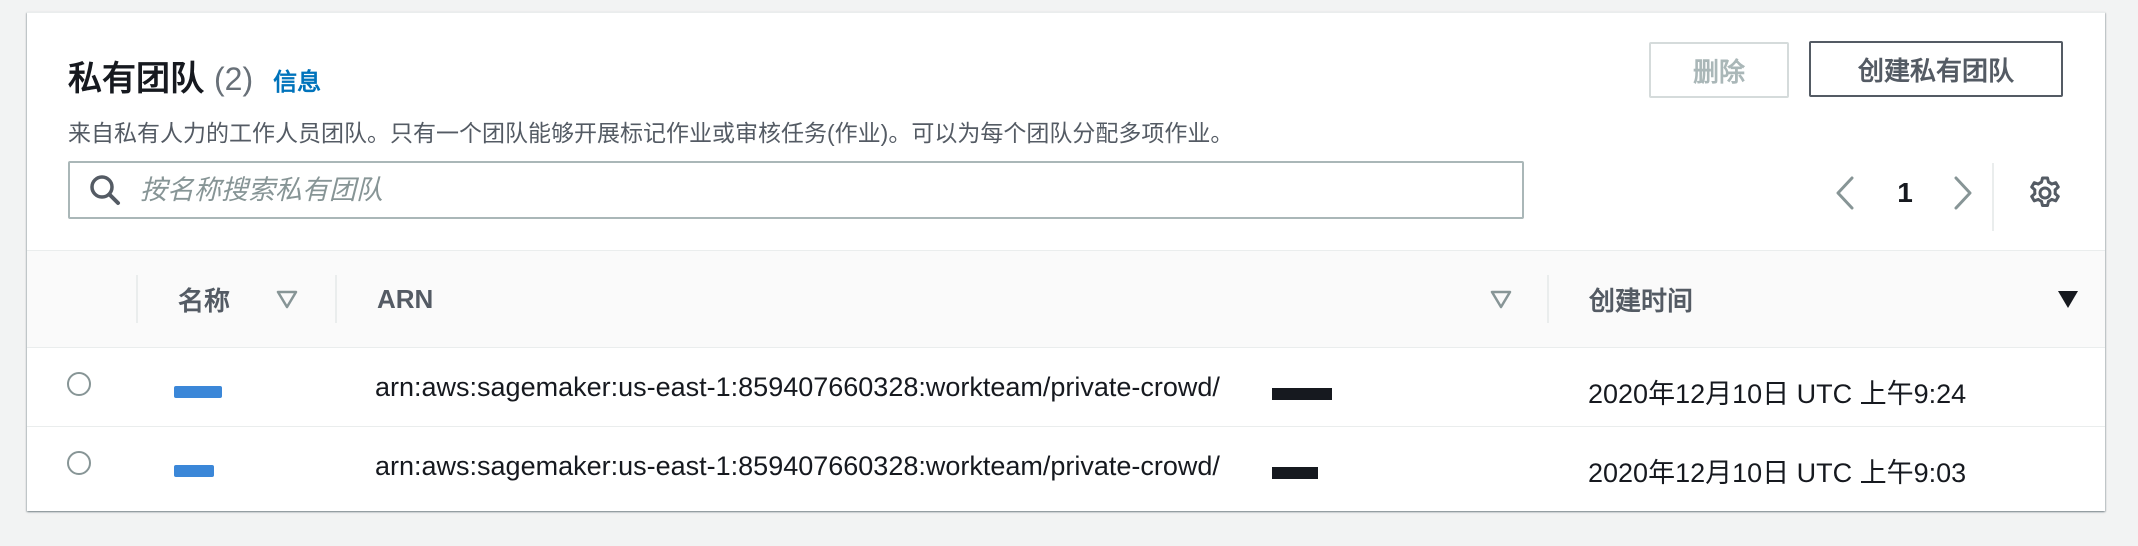 The width and height of the screenshot is (2138, 546). I want to click on current-page-number: 1, so click(1905, 193).